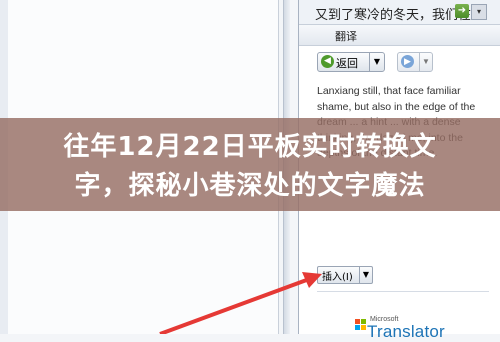 This screenshot has width=500, height=342. I want to click on translate-section-header: 翻译, so click(399, 35).